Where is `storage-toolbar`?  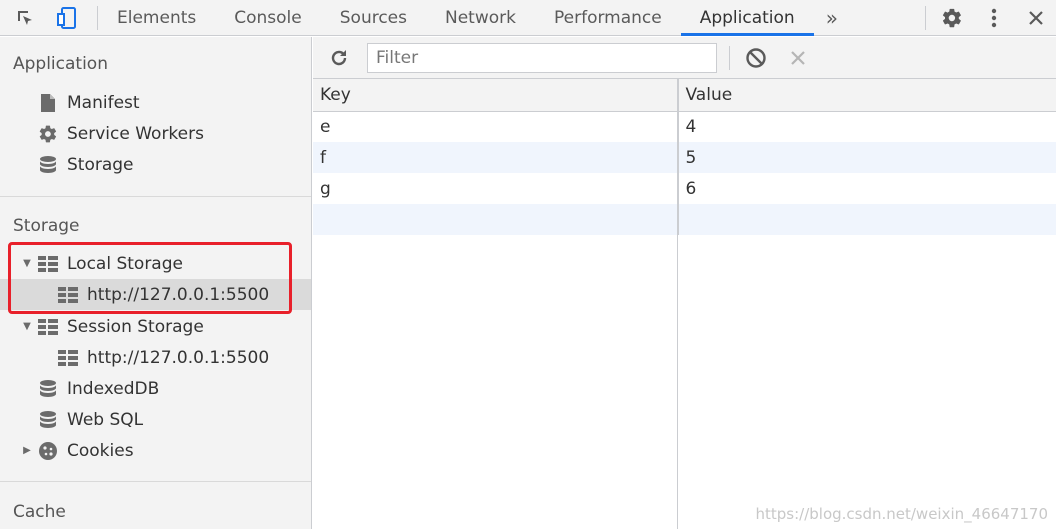 storage-toolbar is located at coordinates (684, 58).